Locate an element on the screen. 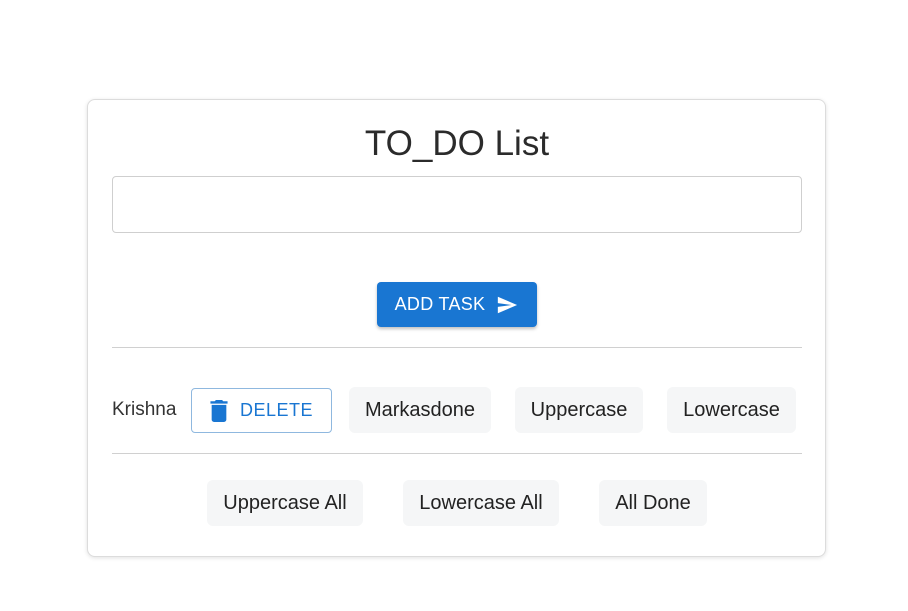 This screenshot has width=908, height=611. add-task-label: ADD TASK is located at coordinates (440, 304).